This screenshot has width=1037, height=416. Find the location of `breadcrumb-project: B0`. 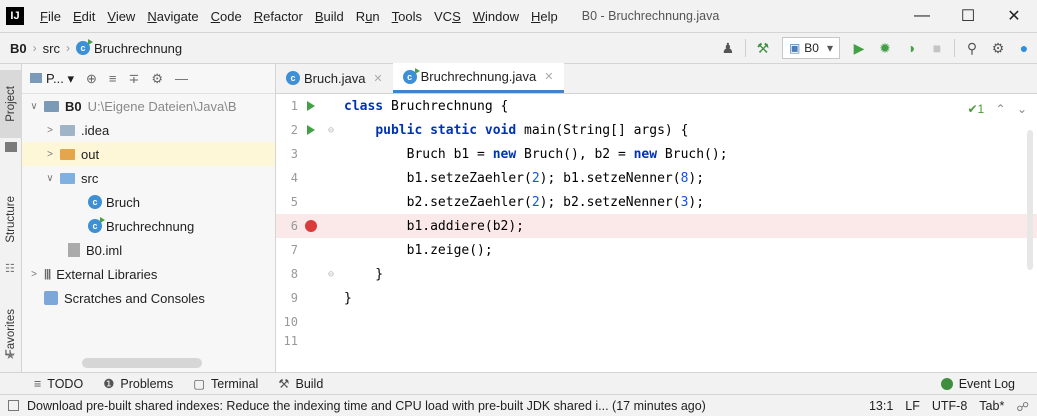

breadcrumb-project: B0 is located at coordinates (18, 48).